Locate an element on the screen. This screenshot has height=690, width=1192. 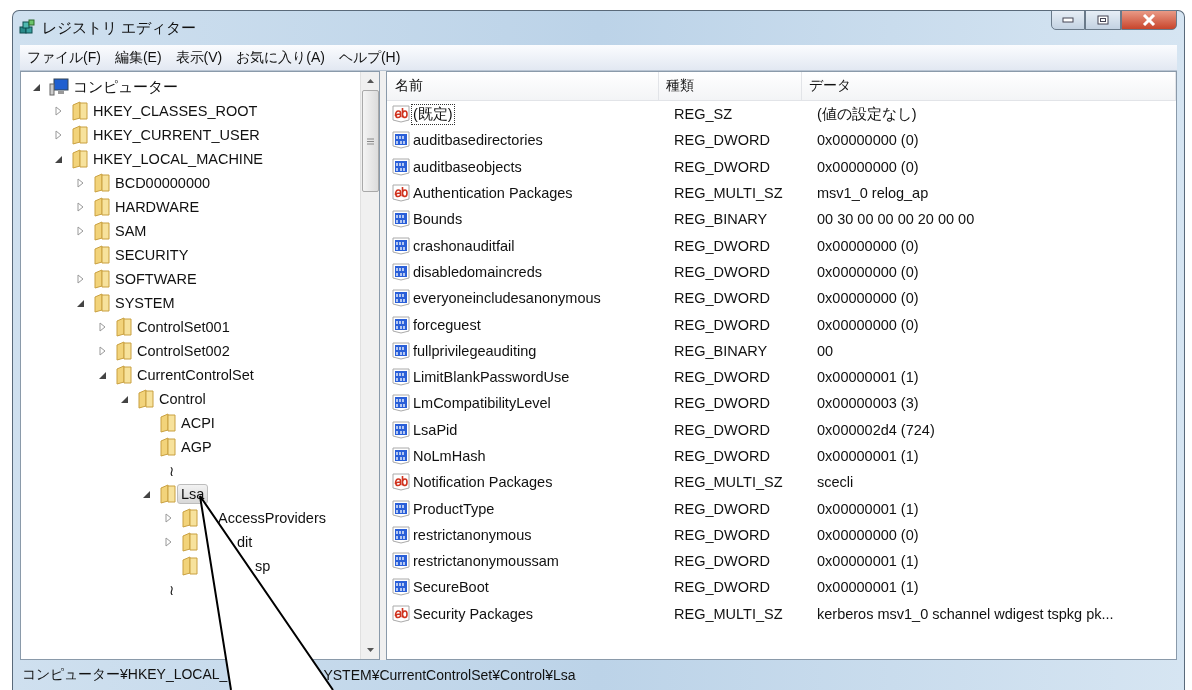
tree-item: AccessProviders is located at coordinates (272, 518).